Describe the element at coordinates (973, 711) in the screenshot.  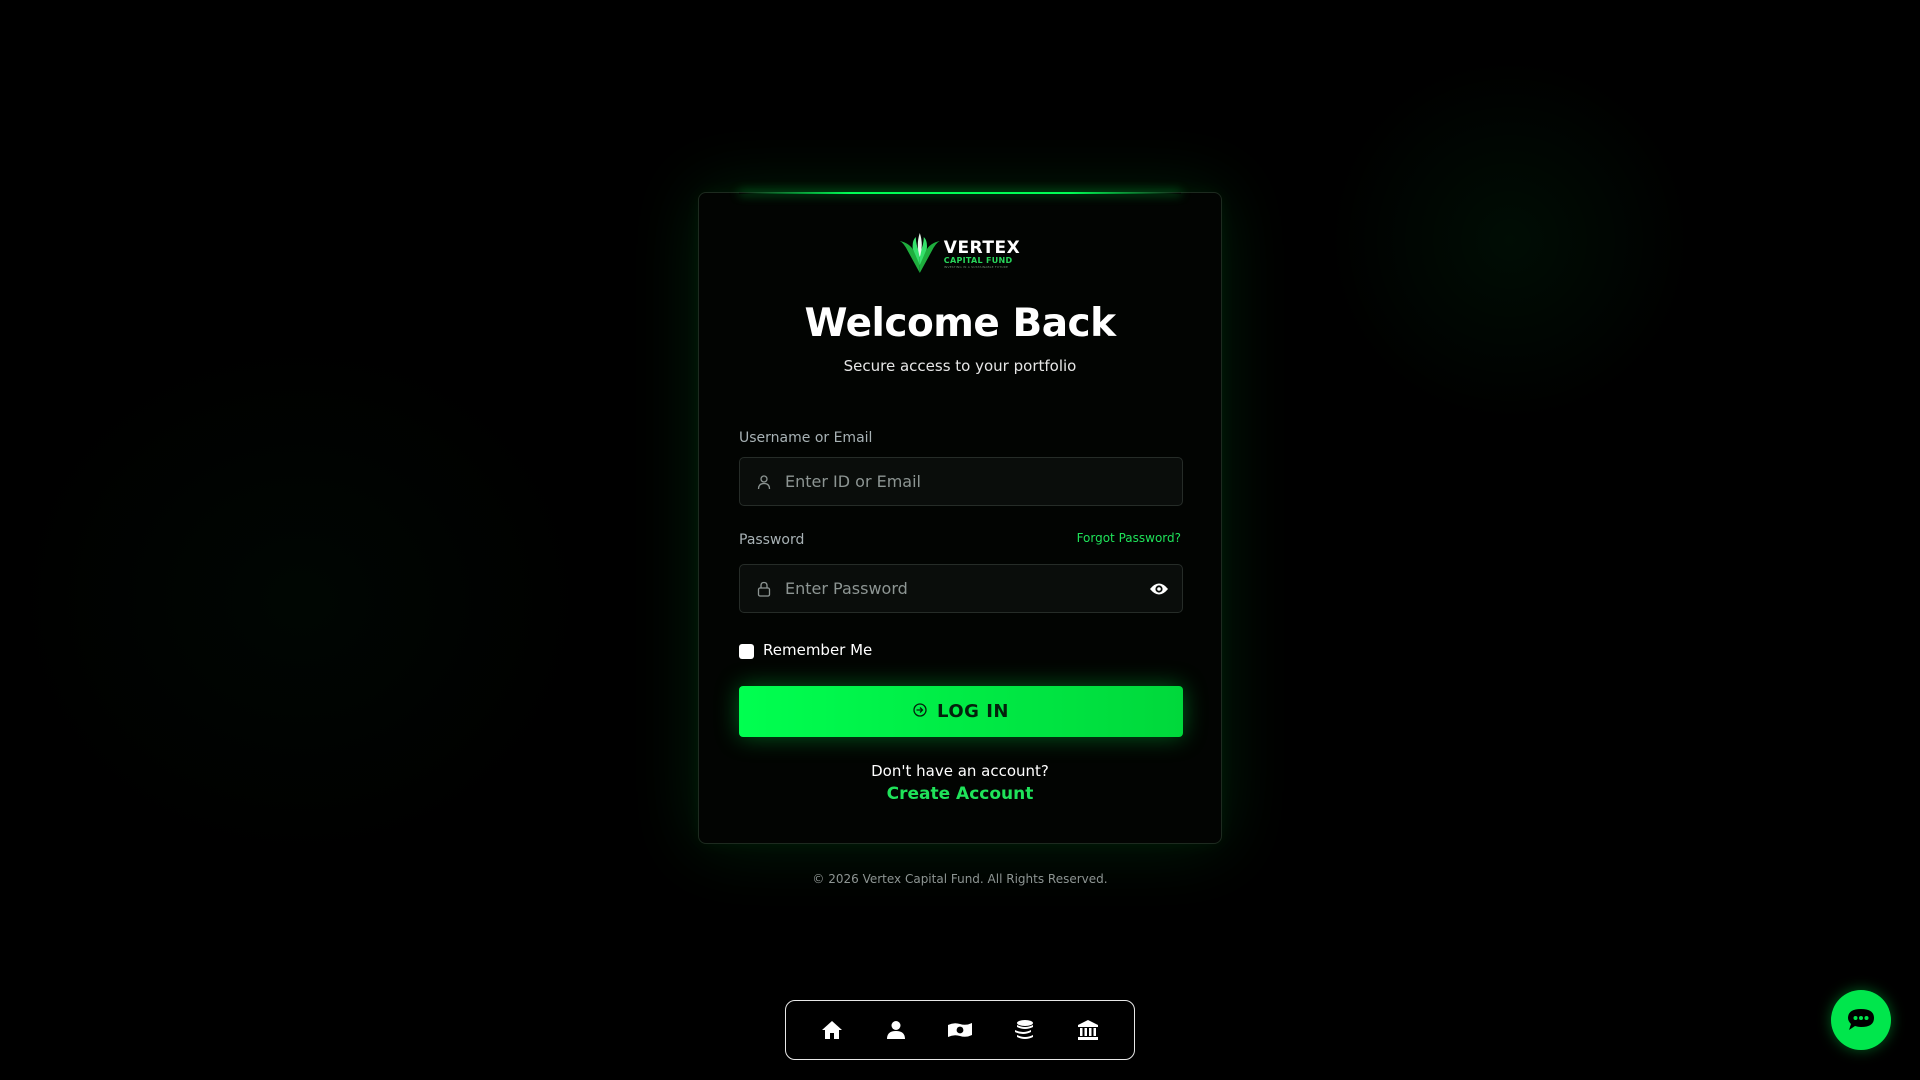
I see `login-button-label: LOG IN` at that location.